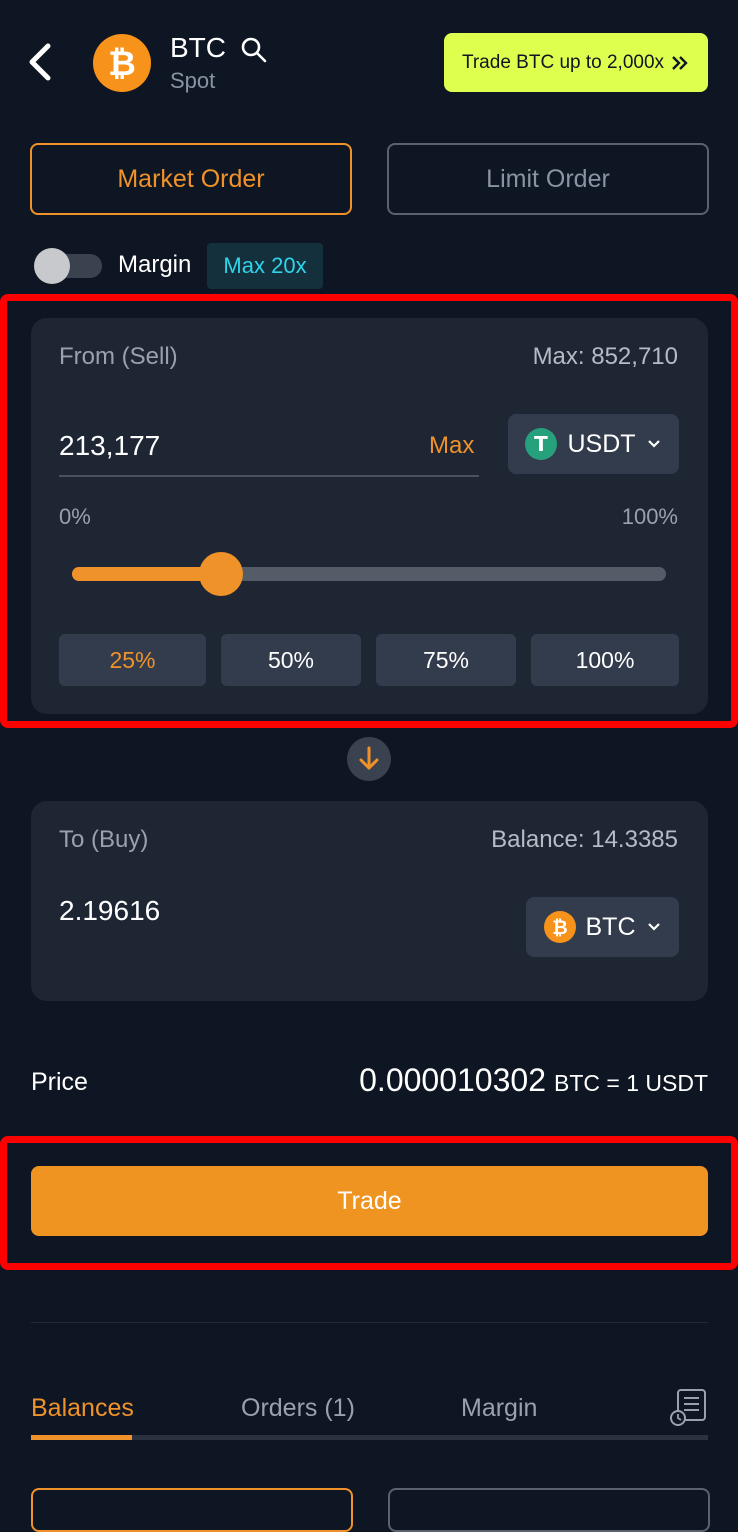 The height and width of the screenshot is (1532, 738). I want to click on price-value-row: 0.000010302 BTC = 1 USDT, so click(533, 1080).